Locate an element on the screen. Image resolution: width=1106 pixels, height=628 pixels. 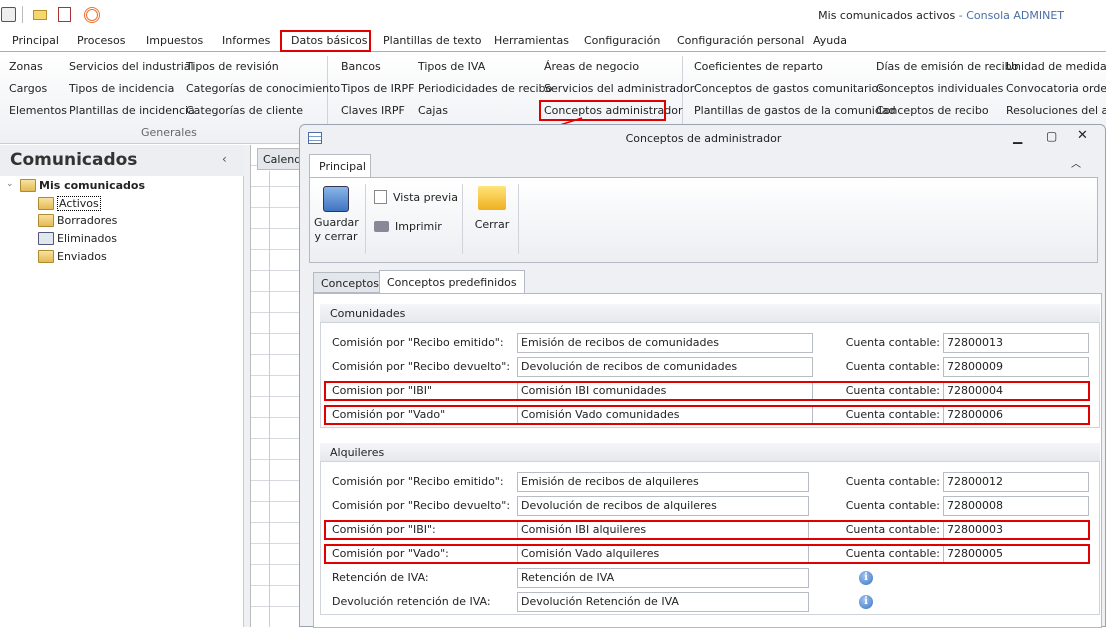
account-input: 72800008 is located at coordinates (1016, 506).